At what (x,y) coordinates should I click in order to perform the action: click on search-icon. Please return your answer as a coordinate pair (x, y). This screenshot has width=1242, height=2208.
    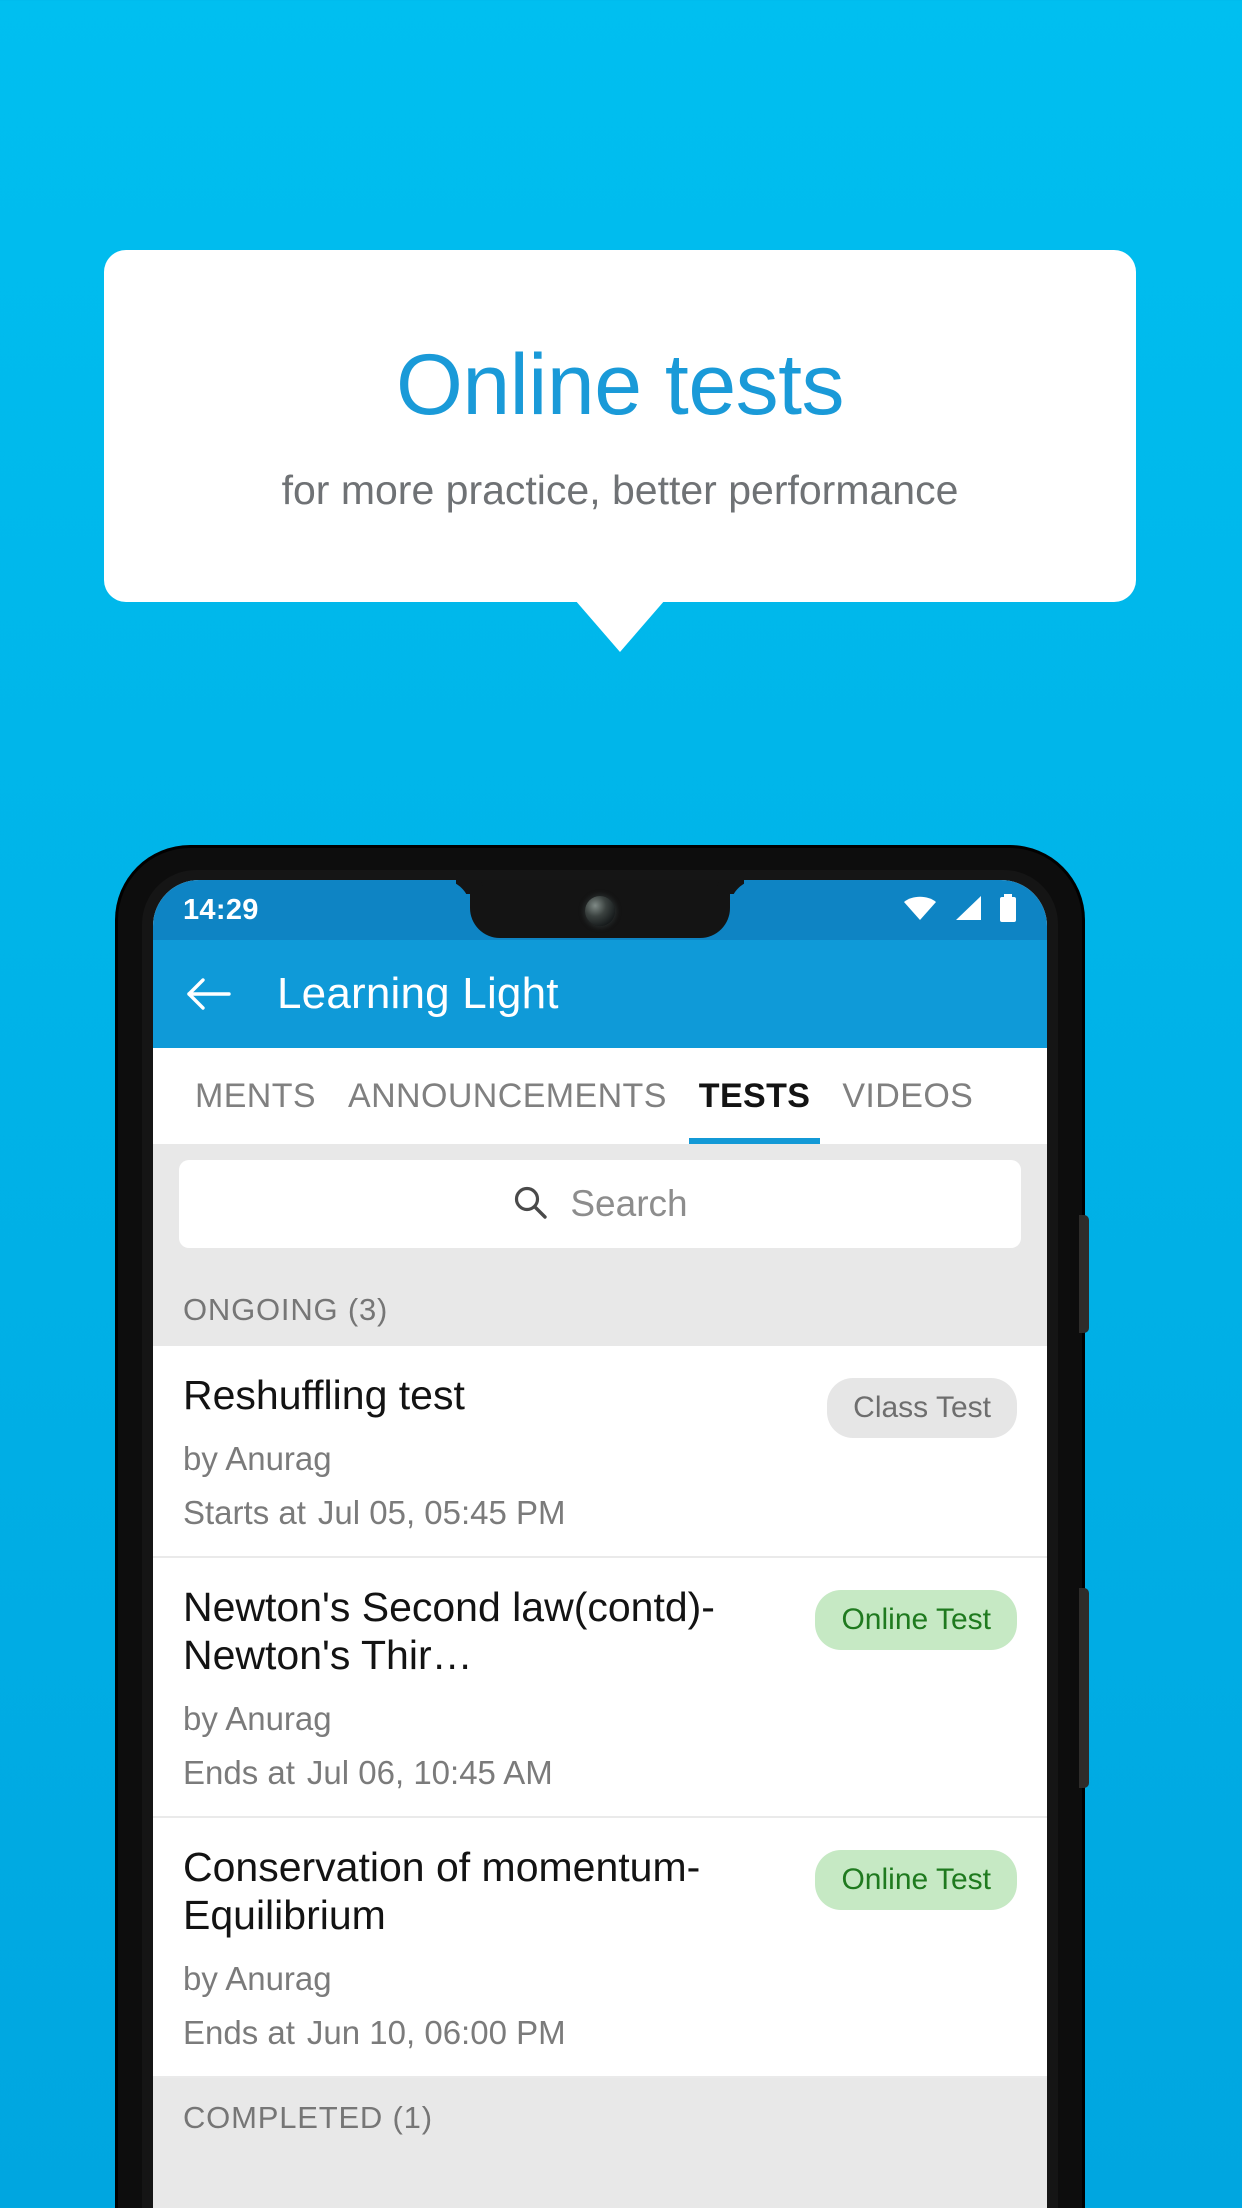
    Looking at the image, I should click on (530, 1204).